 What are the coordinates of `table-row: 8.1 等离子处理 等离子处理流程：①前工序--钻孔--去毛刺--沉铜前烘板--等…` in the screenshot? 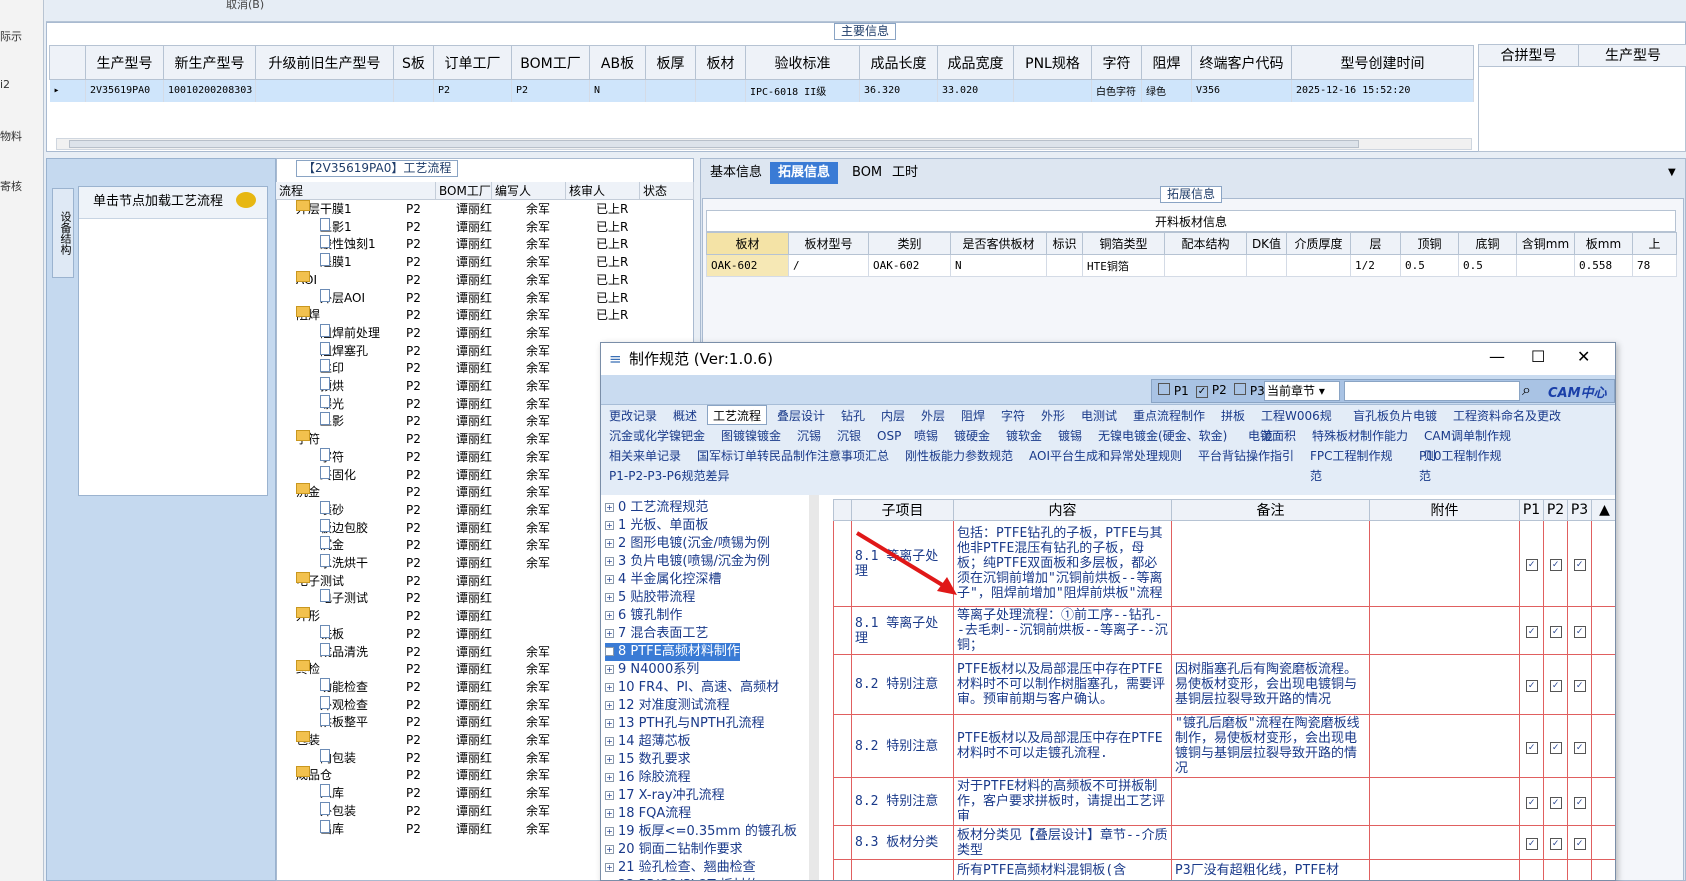 It's located at (1224, 630).